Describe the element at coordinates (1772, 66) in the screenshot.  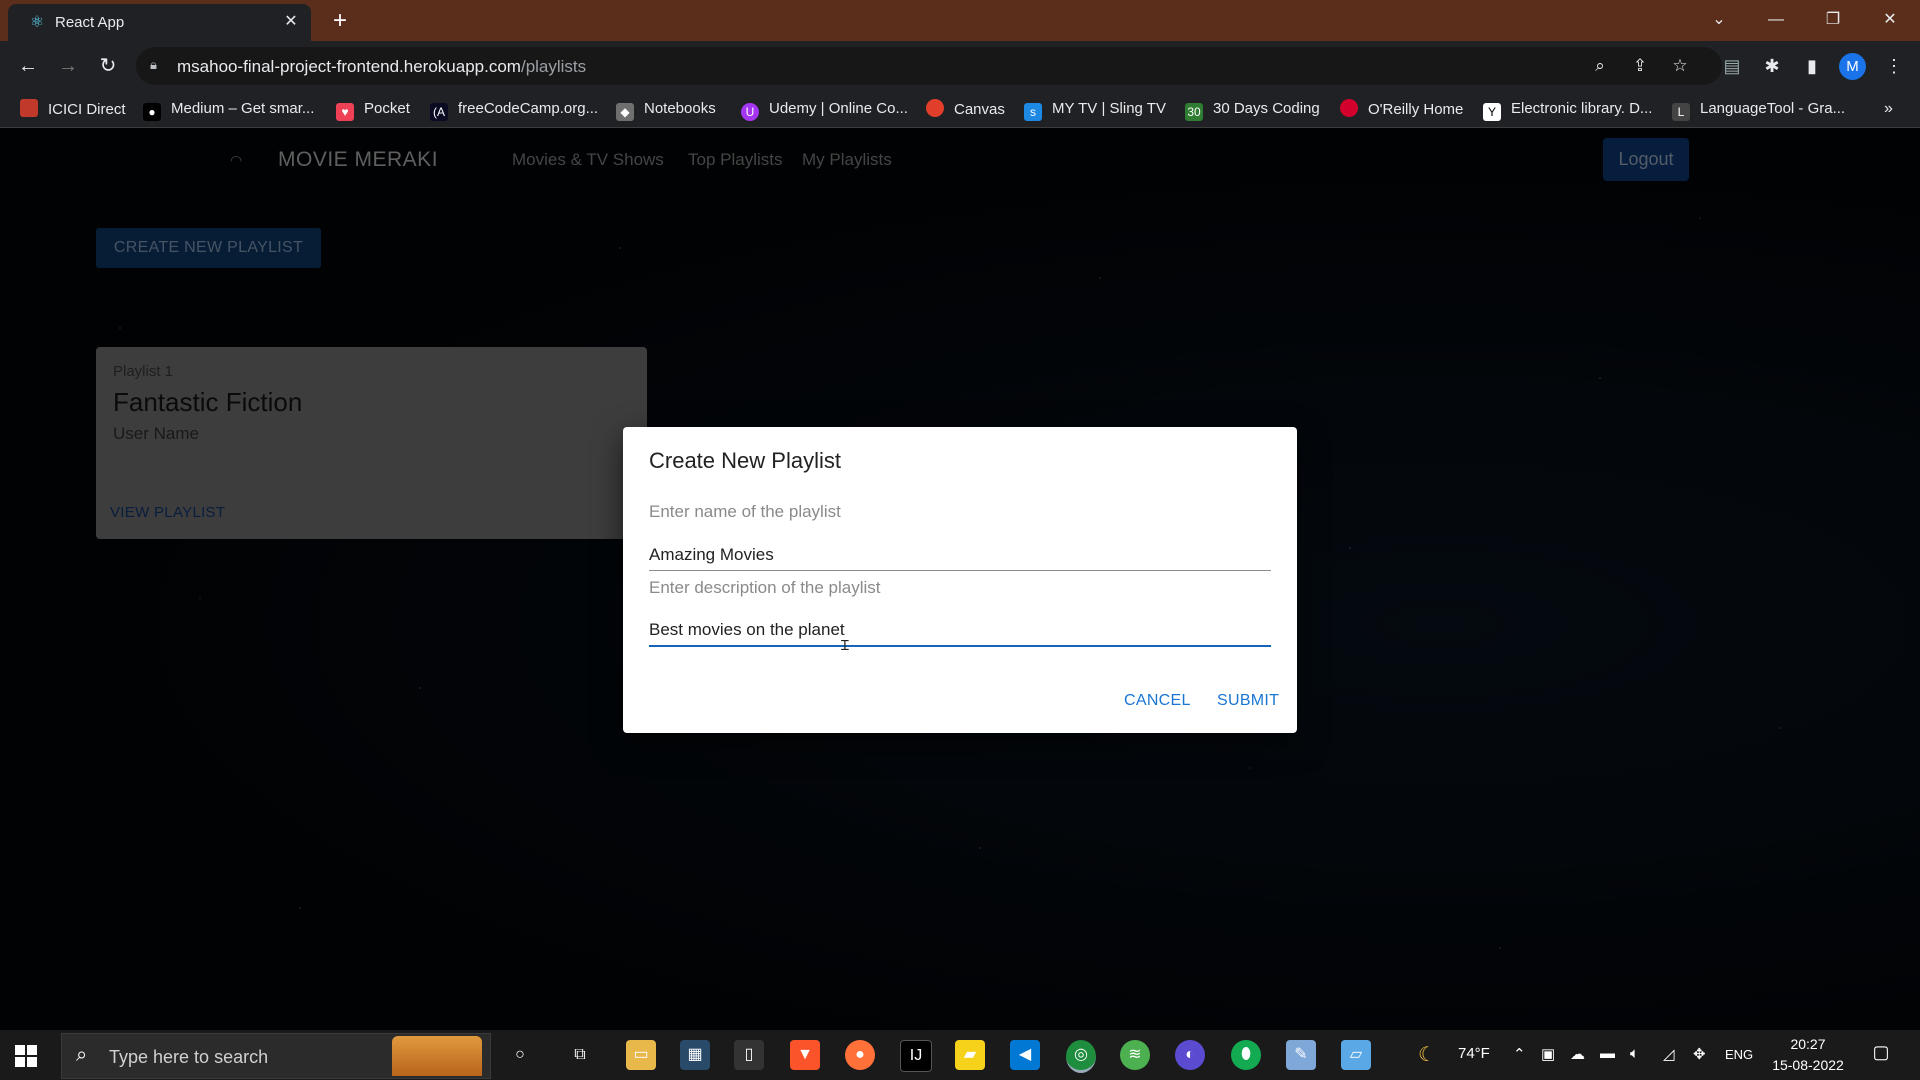
I see `extensions-puzzle-icon: ✱` at that location.